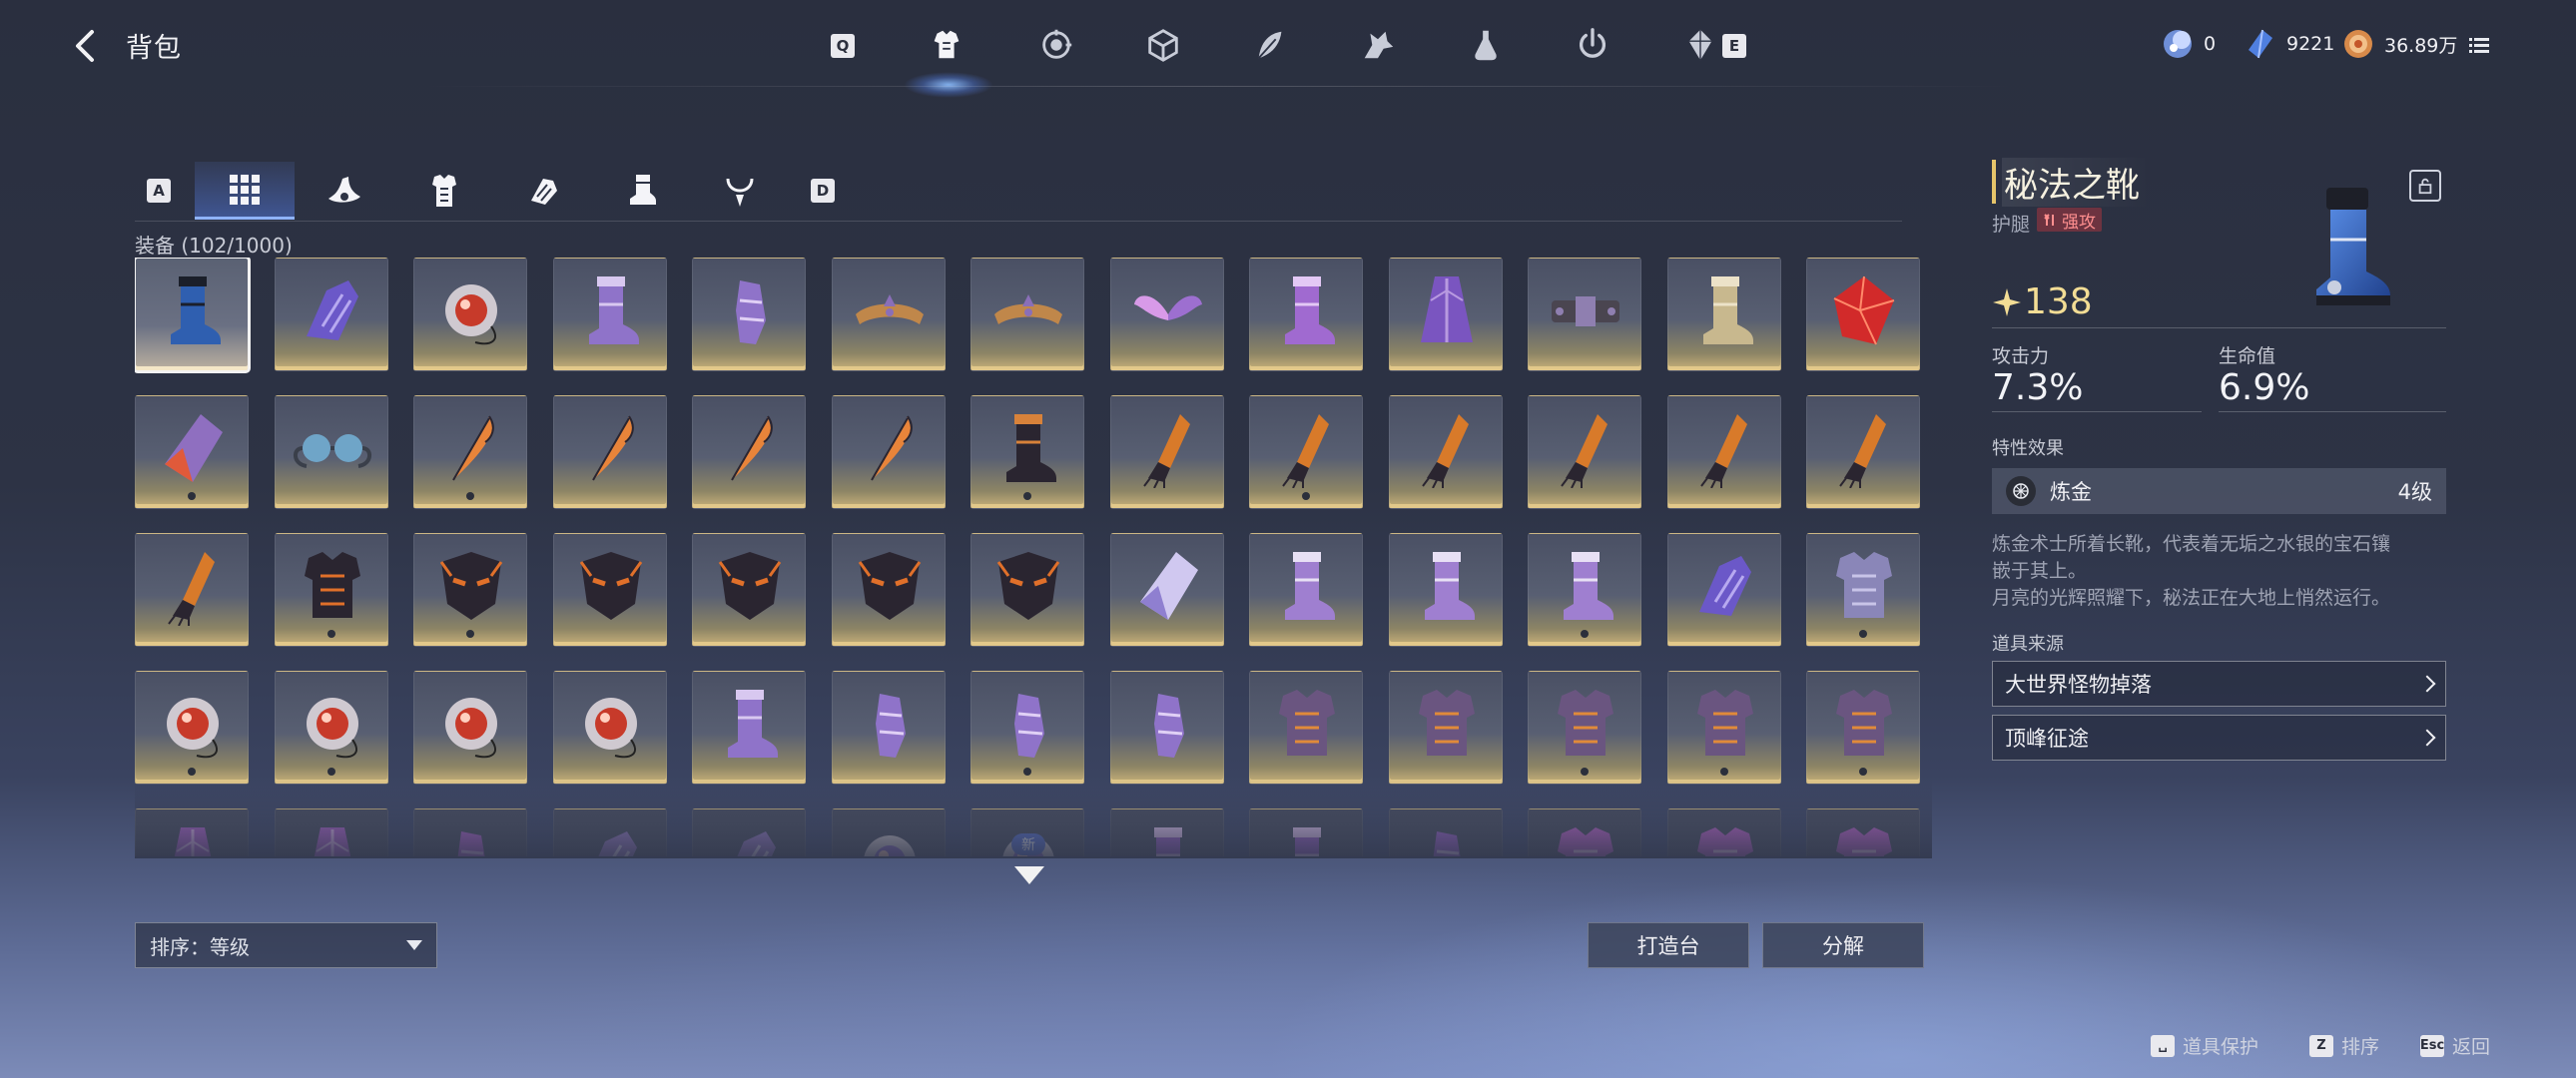 This screenshot has height=1078, width=2576. I want to click on prev-category-key: Q, so click(843, 46).